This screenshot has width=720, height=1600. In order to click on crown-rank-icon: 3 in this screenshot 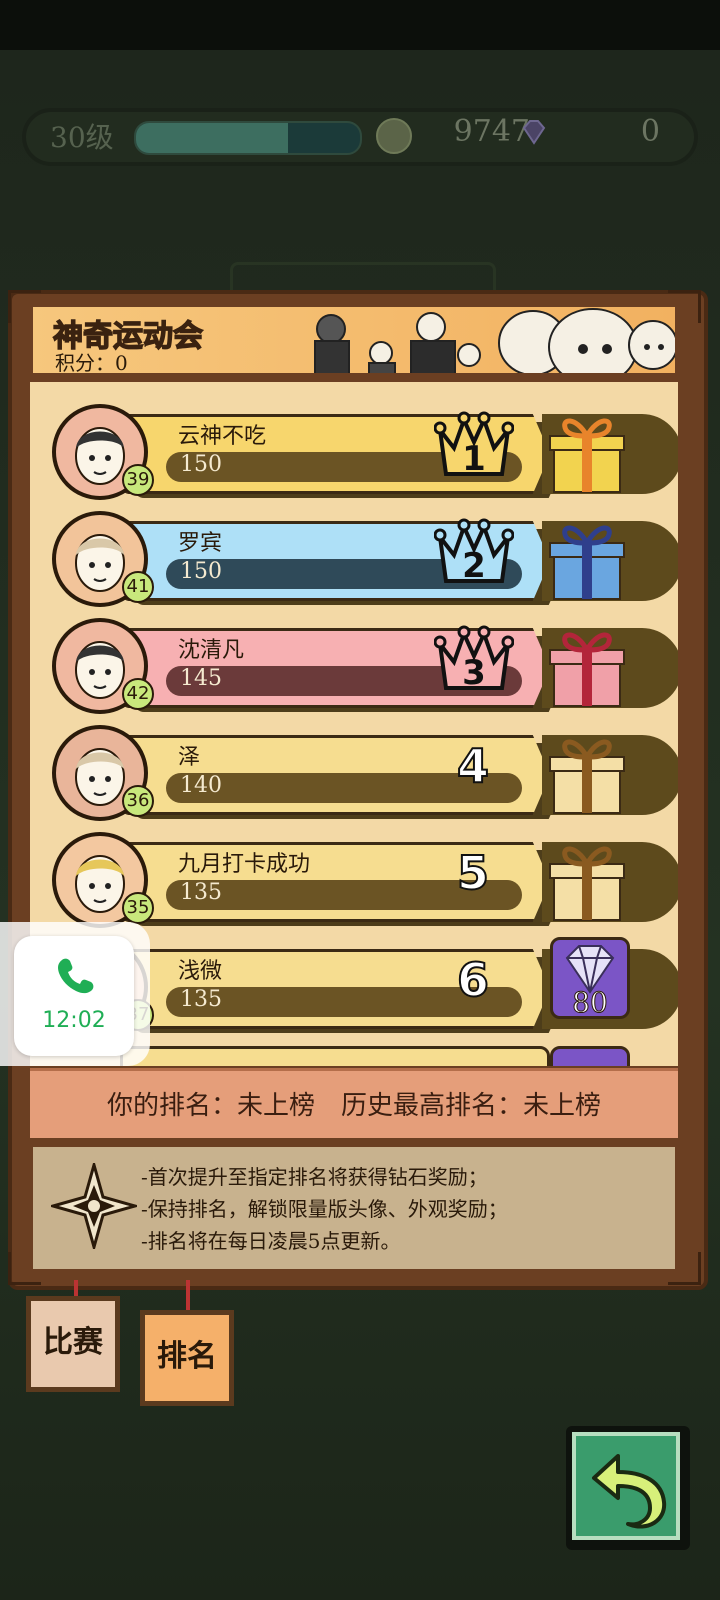, I will do `click(474, 659)`.